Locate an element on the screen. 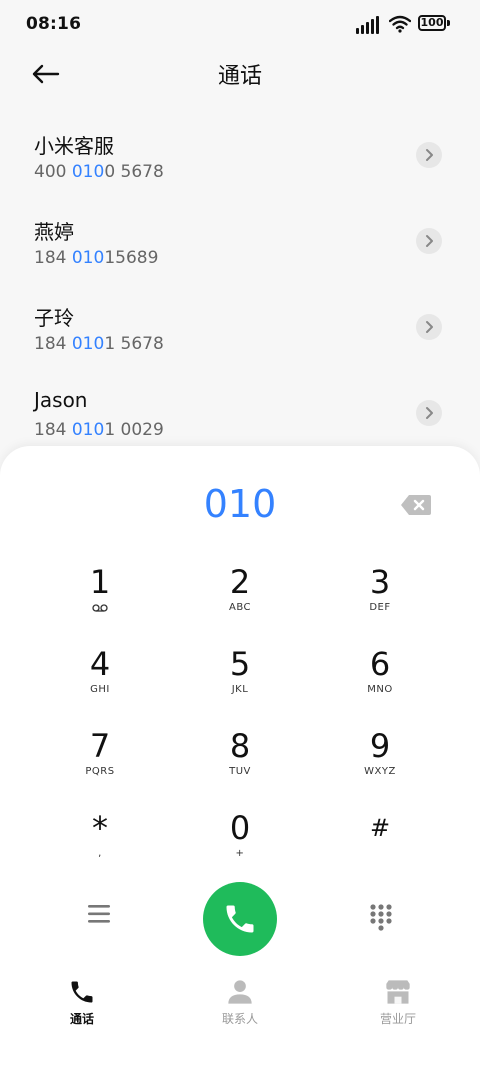 The image size is (480, 1066). contact-number: 400 0100 5678 is located at coordinates (99, 172).